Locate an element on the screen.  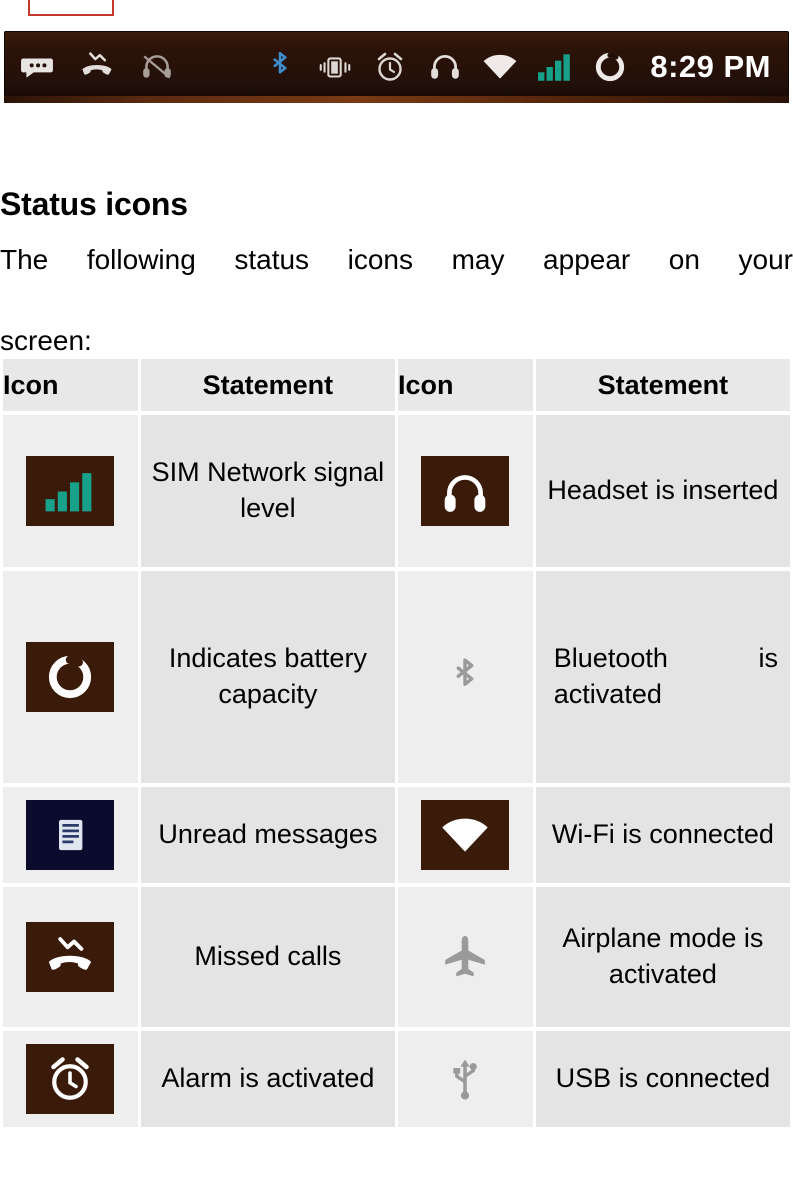
intro-line-2: screen: is located at coordinates (46, 341).